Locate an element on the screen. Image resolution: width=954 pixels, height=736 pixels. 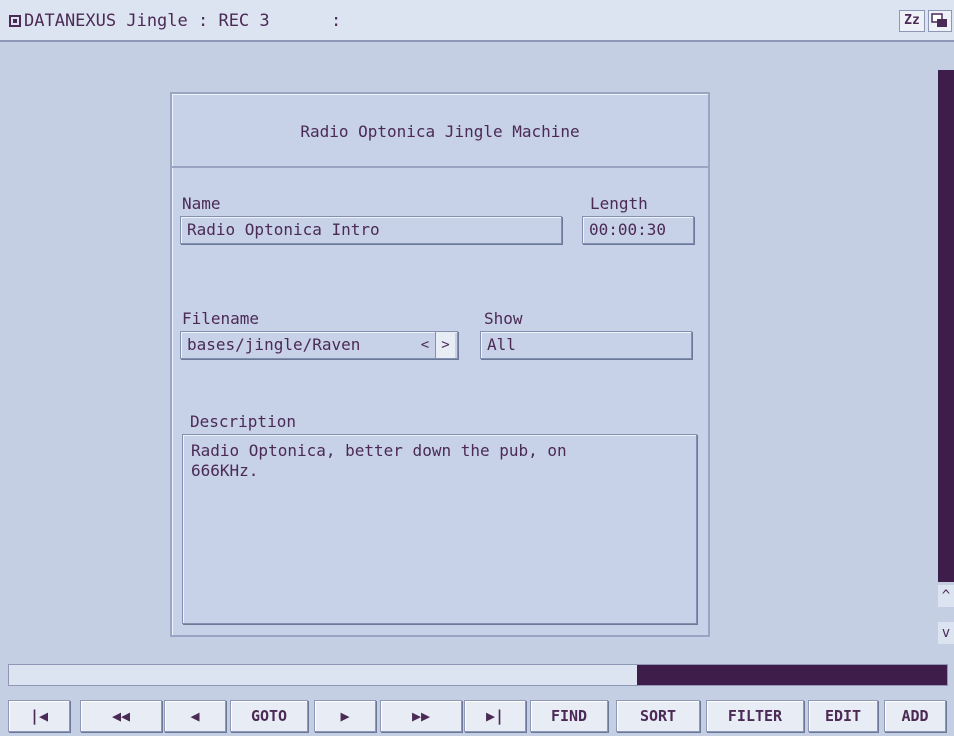
filter-button: FILTER is located at coordinates (755, 716).